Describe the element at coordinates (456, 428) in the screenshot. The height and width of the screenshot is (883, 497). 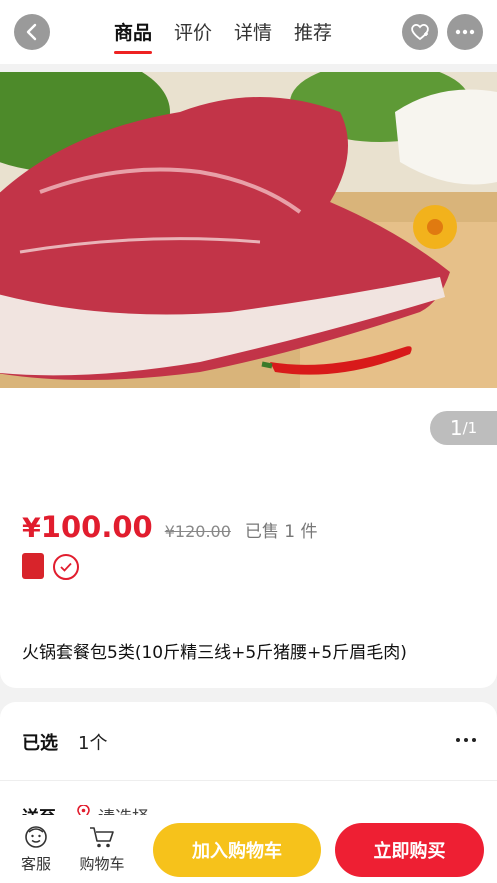
I see `pager-current: 1` at that location.